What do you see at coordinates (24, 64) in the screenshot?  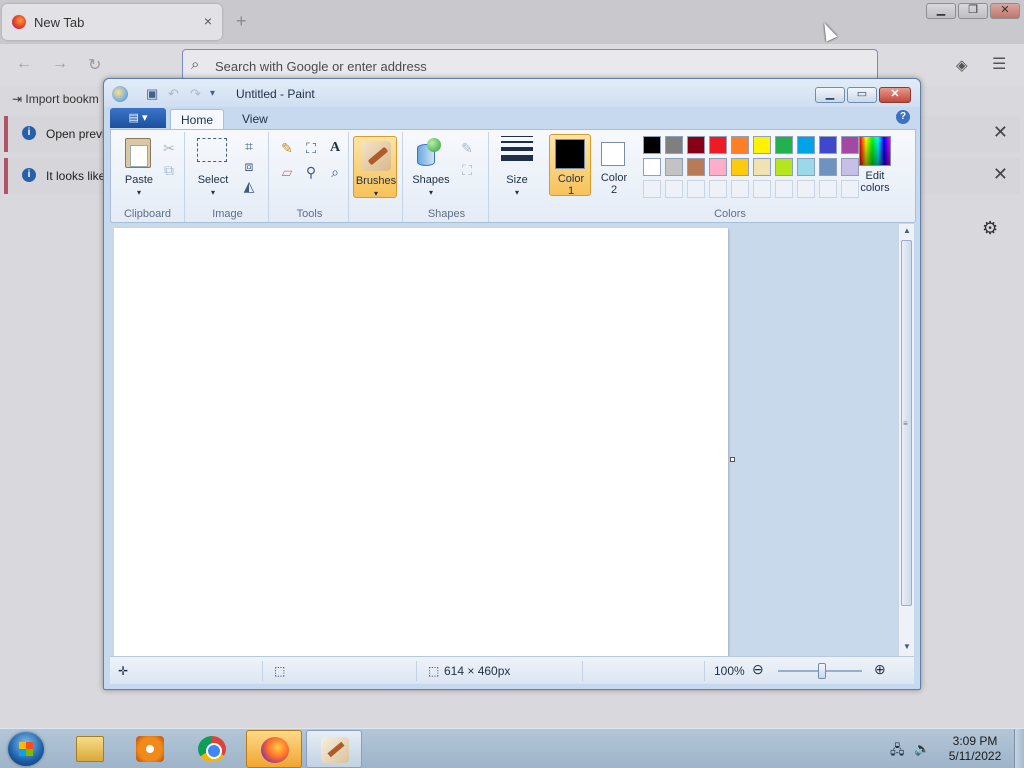 I see `back-icon: ←` at bounding box center [24, 64].